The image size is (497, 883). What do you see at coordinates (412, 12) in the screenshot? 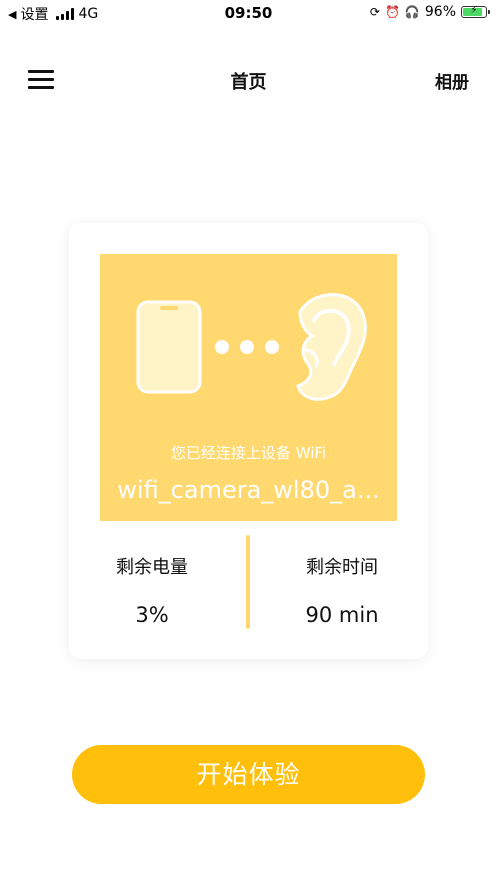
I see `headphones-icon: 🎧` at bounding box center [412, 12].